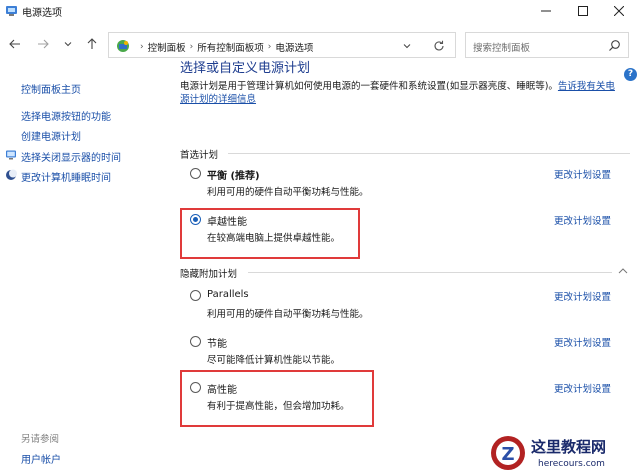 The height and width of the screenshot is (474, 637). I want to click on plan-name-text: 平衡 (推荐), so click(233, 176).